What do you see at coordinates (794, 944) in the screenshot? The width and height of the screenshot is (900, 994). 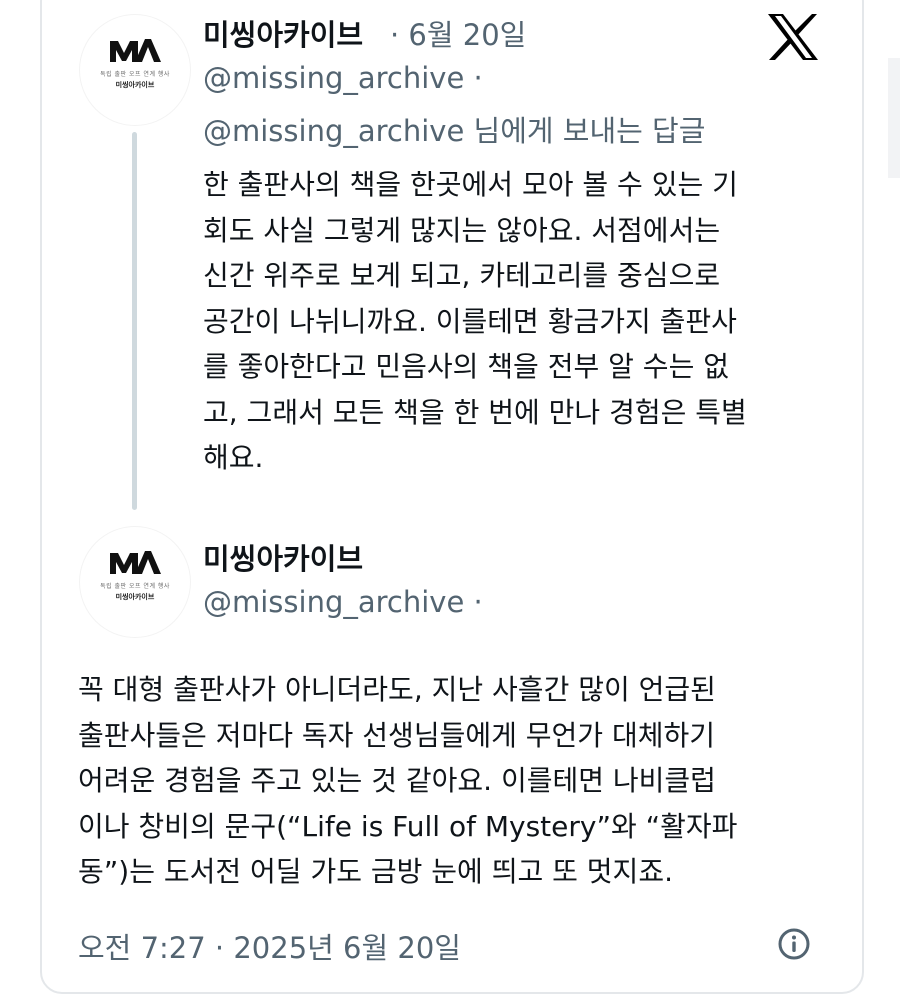 I see `info-icon` at bounding box center [794, 944].